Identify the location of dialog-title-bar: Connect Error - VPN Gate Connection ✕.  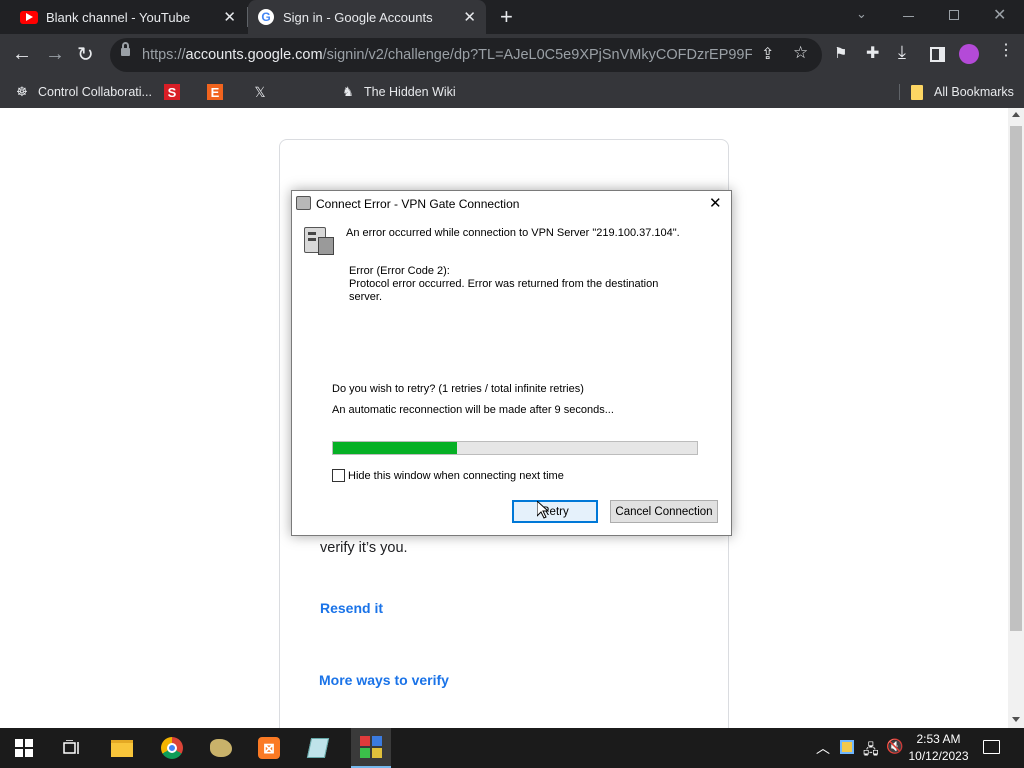
(511, 204).